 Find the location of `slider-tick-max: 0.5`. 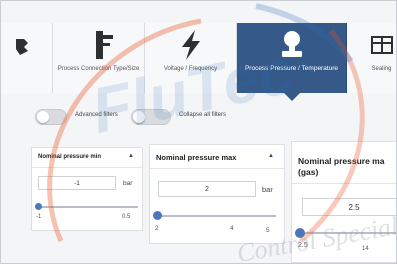

slider-tick-max: 0.5 is located at coordinates (126, 217).